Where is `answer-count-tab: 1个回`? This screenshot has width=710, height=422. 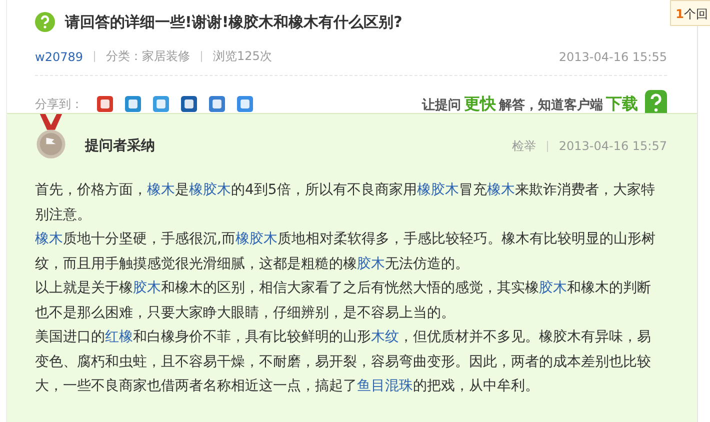 answer-count-tab: 1个回 is located at coordinates (690, 13).